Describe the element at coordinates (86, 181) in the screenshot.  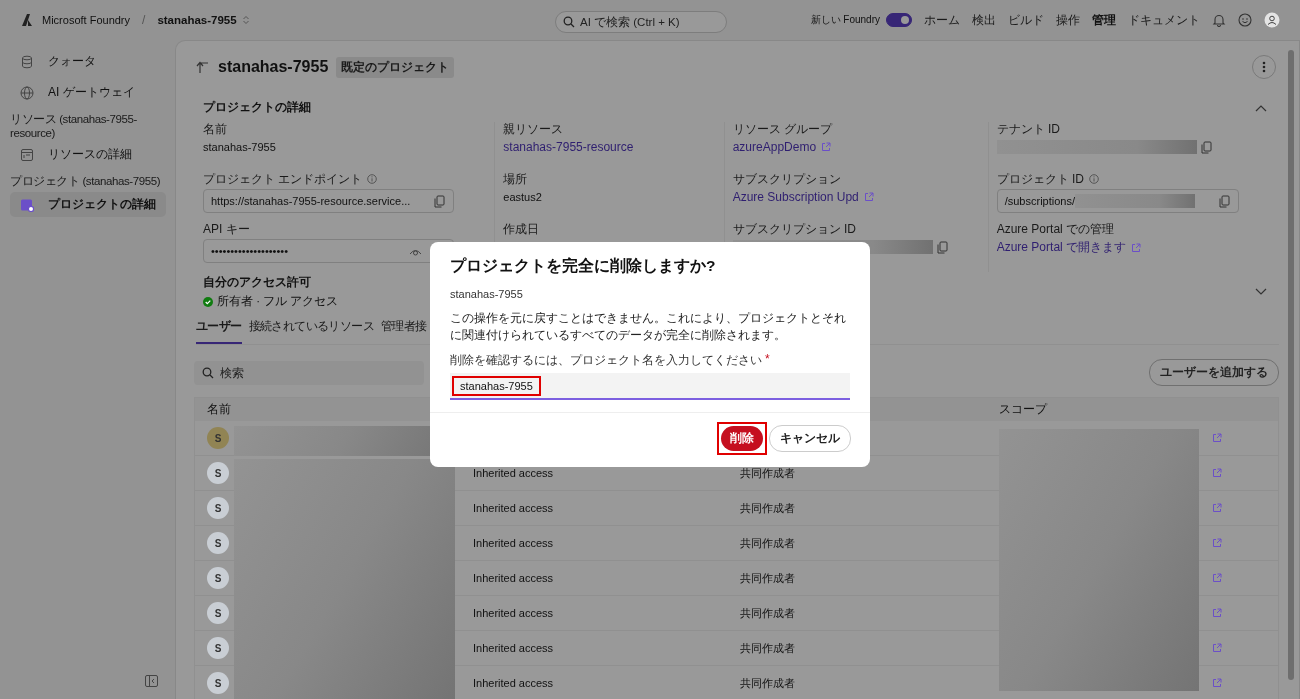
I see `sidebar-section-label: プロジェクト (stanahas-7955)` at that location.